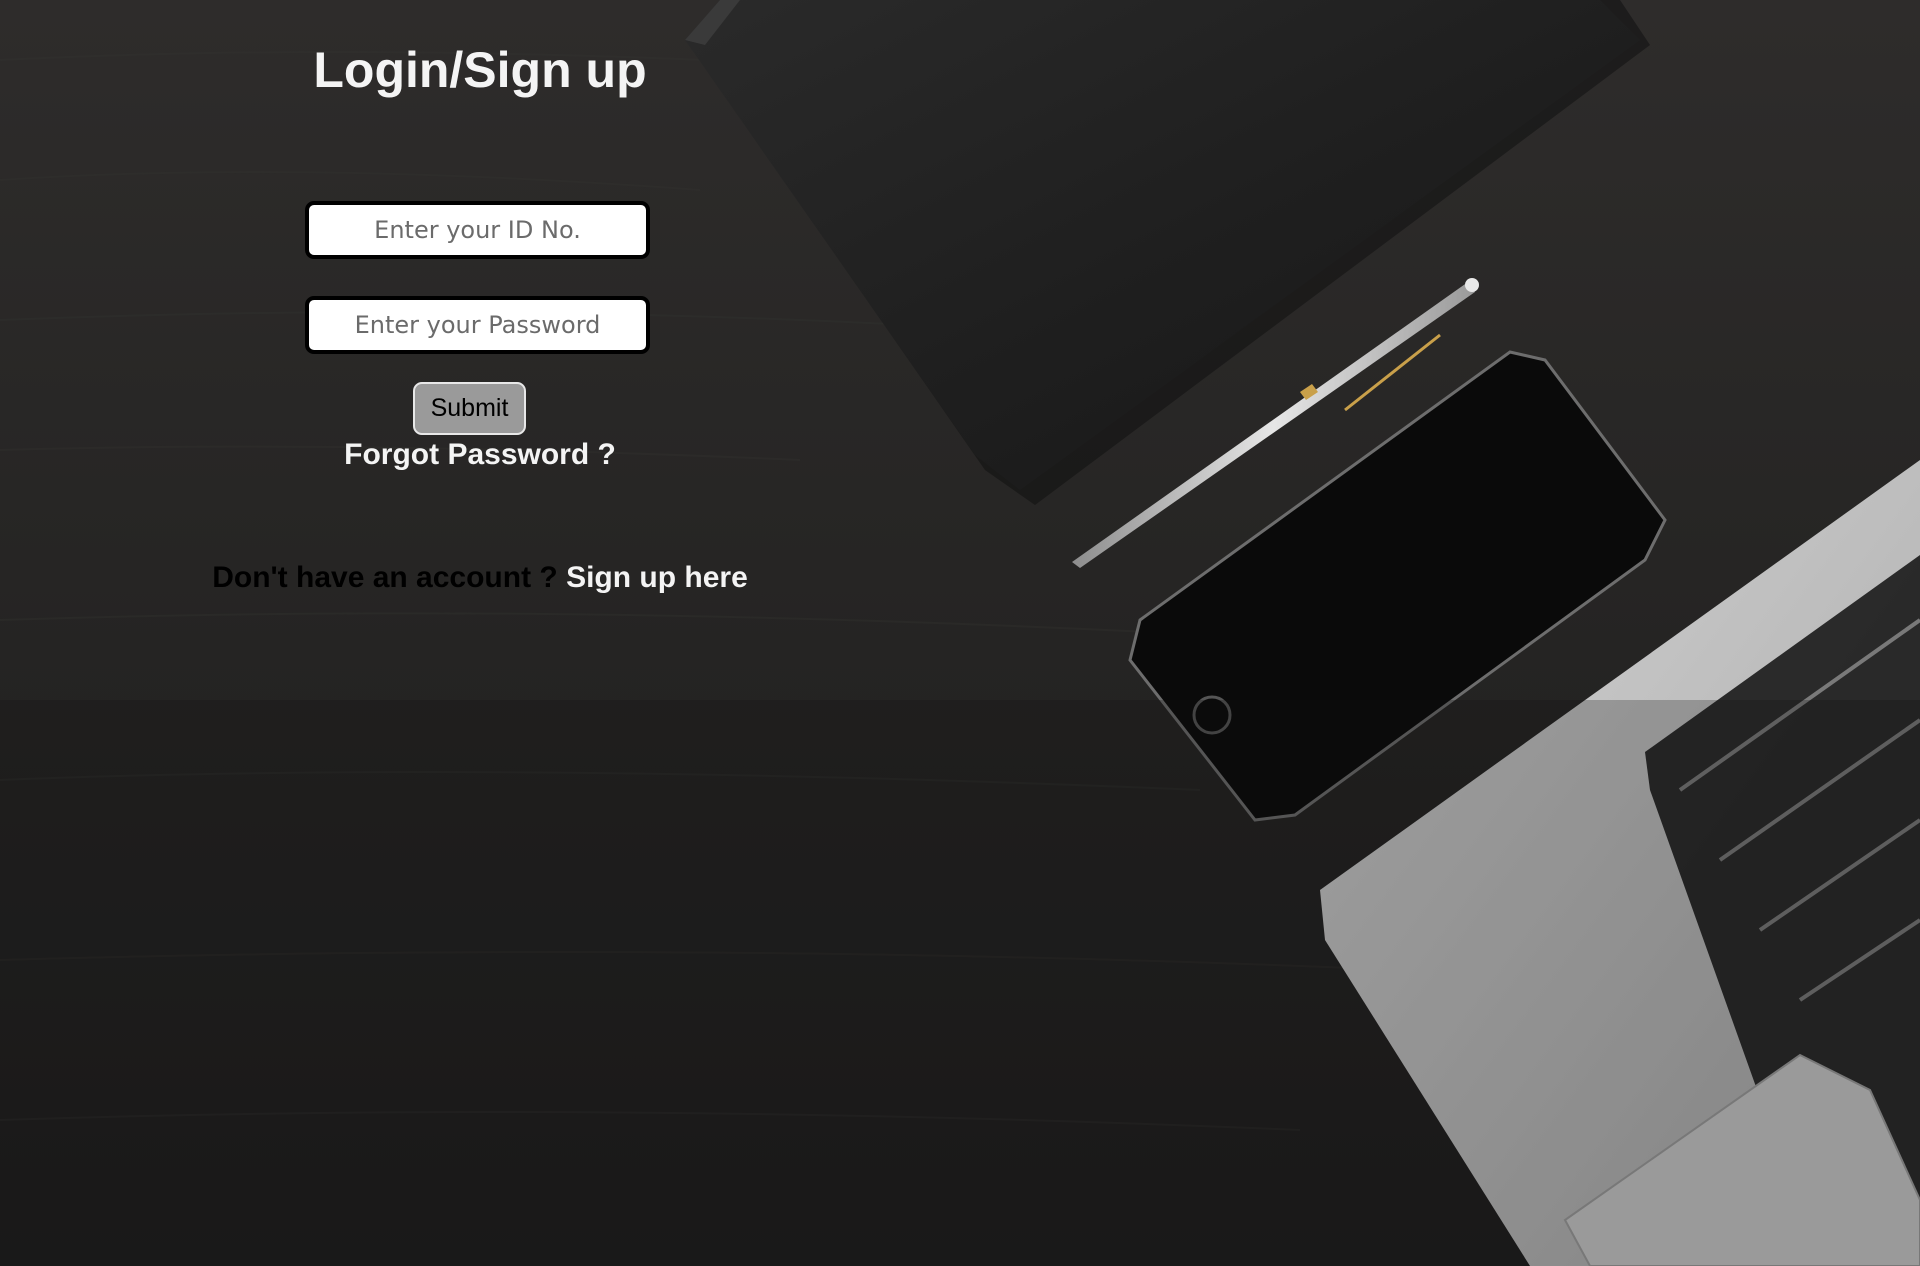 The image size is (1920, 1266). Describe the element at coordinates (477, 325) in the screenshot. I see `password-input` at that location.